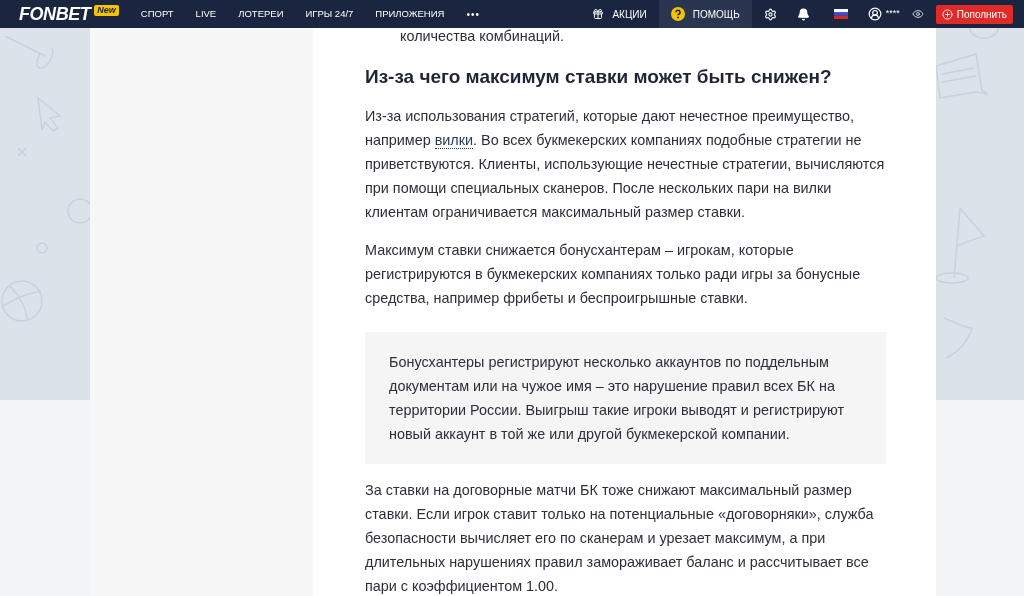  What do you see at coordinates (106, 10) in the screenshot?
I see `new-badge: New` at bounding box center [106, 10].